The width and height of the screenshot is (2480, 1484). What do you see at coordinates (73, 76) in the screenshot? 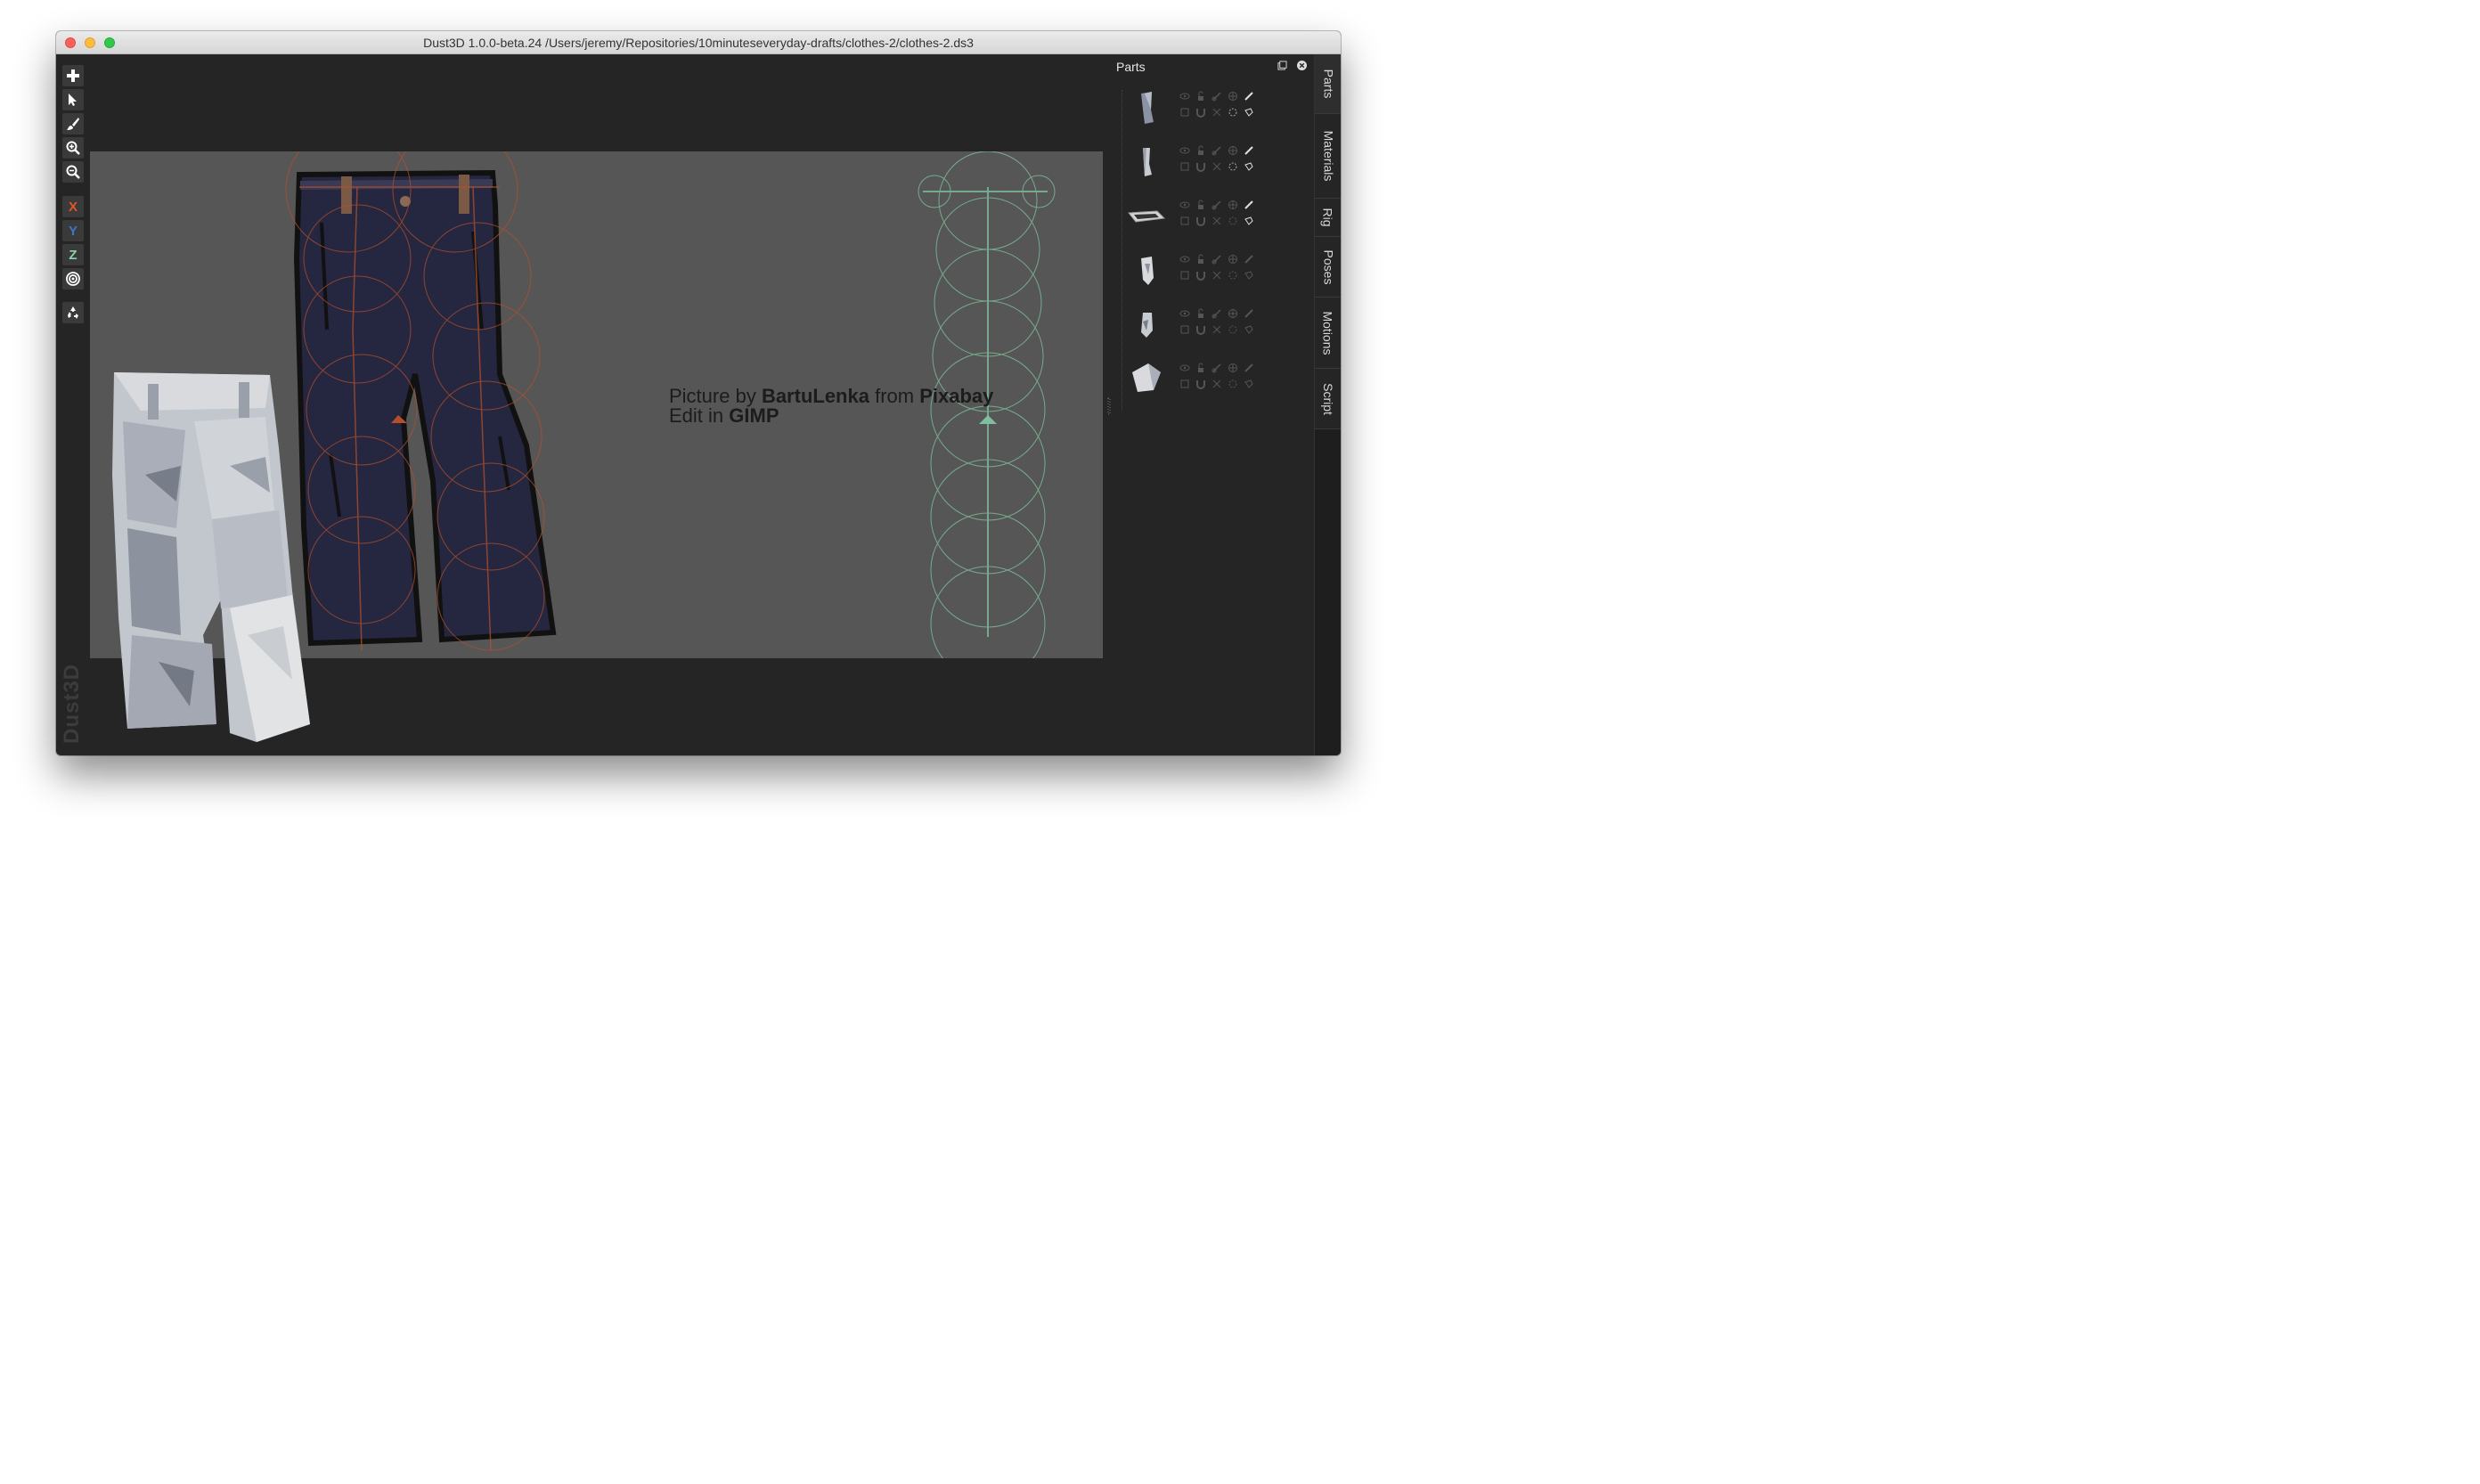
I see `add-node-button` at bounding box center [73, 76].